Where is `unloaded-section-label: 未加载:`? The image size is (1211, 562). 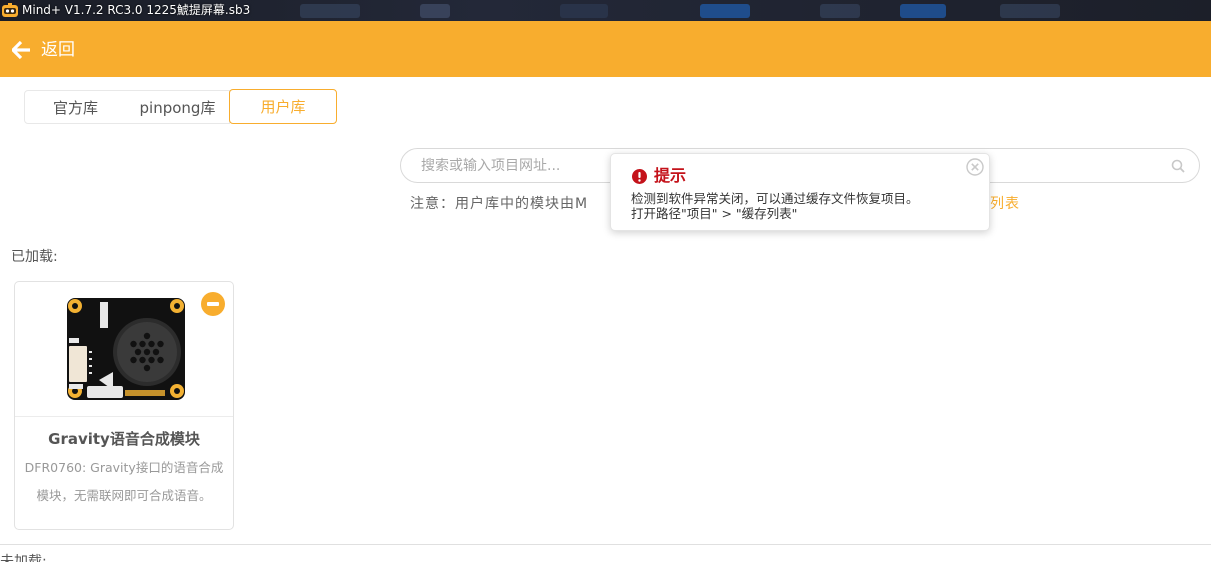
unloaded-section-label: 未加载: is located at coordinates (23, 558).